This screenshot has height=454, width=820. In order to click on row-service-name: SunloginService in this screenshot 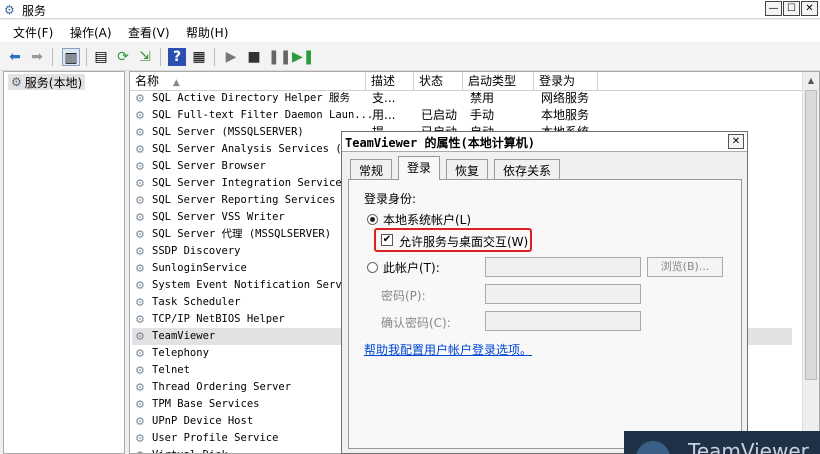, I will do `click(199, 268)`.